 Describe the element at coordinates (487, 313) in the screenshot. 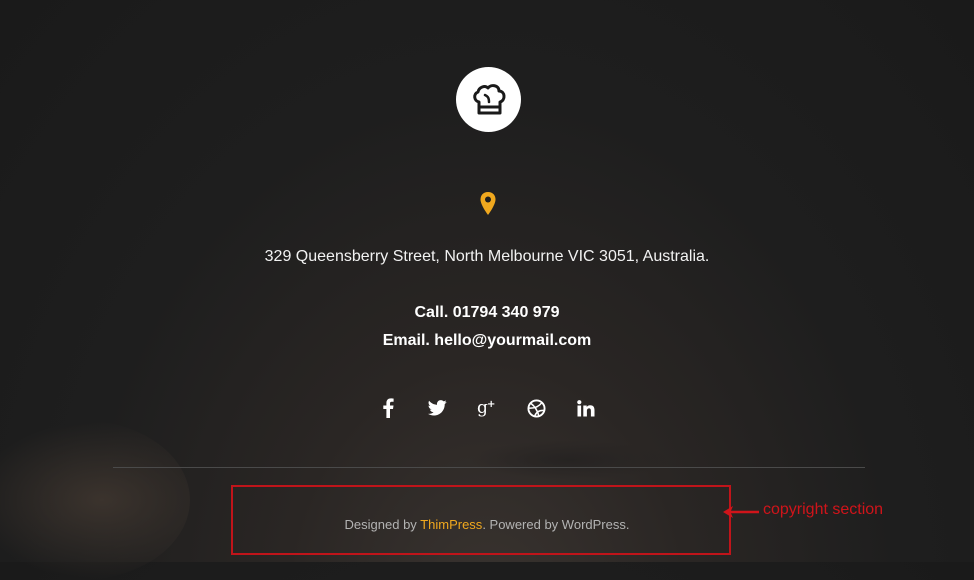

I see `phone-contact: Call. 01794 340 979` at that location.